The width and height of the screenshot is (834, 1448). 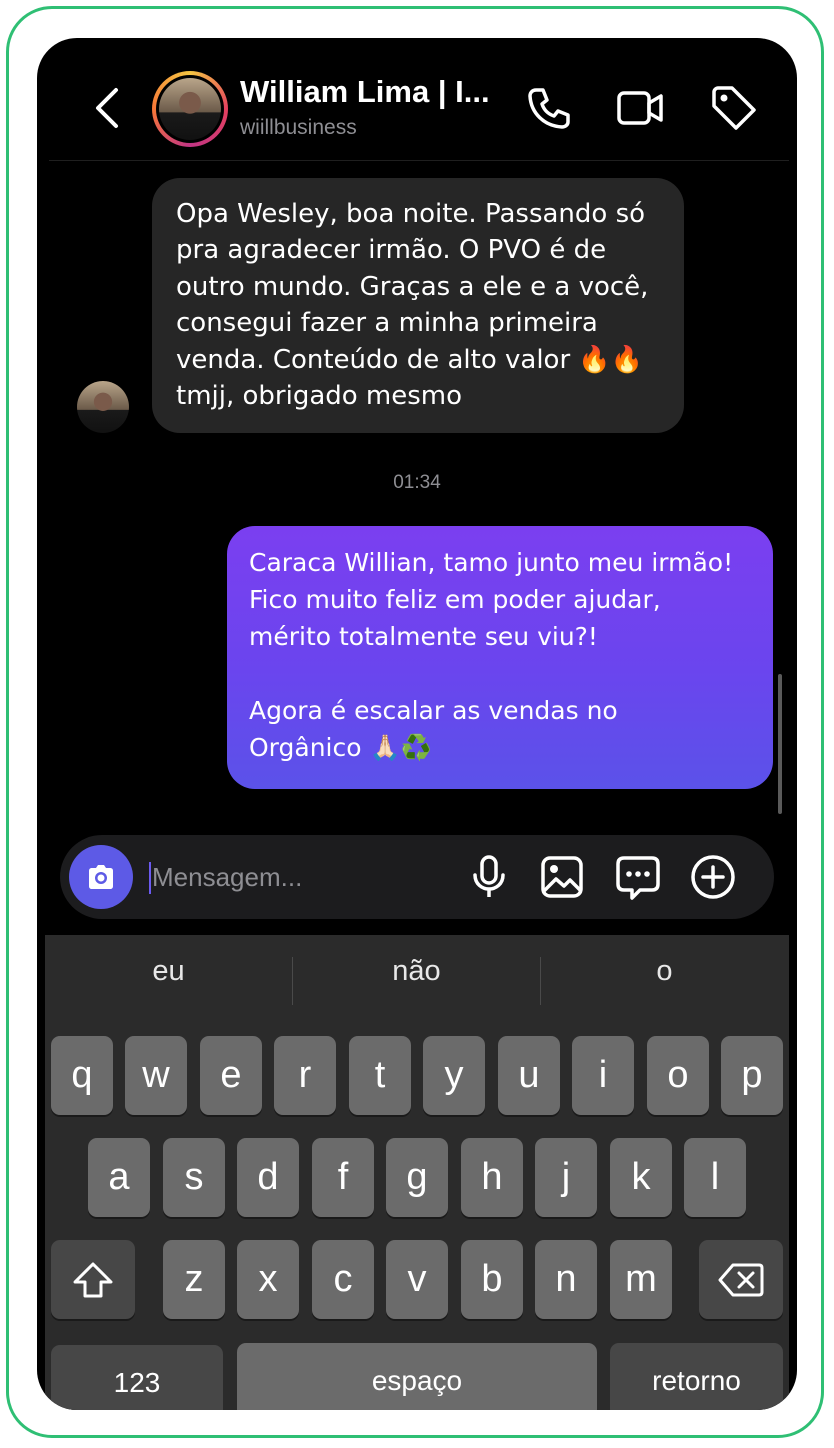 What do you see at coordinates (696, 1376) in the screenshot?
I see `return-key: retorno` at bounding box center [696, 1376].